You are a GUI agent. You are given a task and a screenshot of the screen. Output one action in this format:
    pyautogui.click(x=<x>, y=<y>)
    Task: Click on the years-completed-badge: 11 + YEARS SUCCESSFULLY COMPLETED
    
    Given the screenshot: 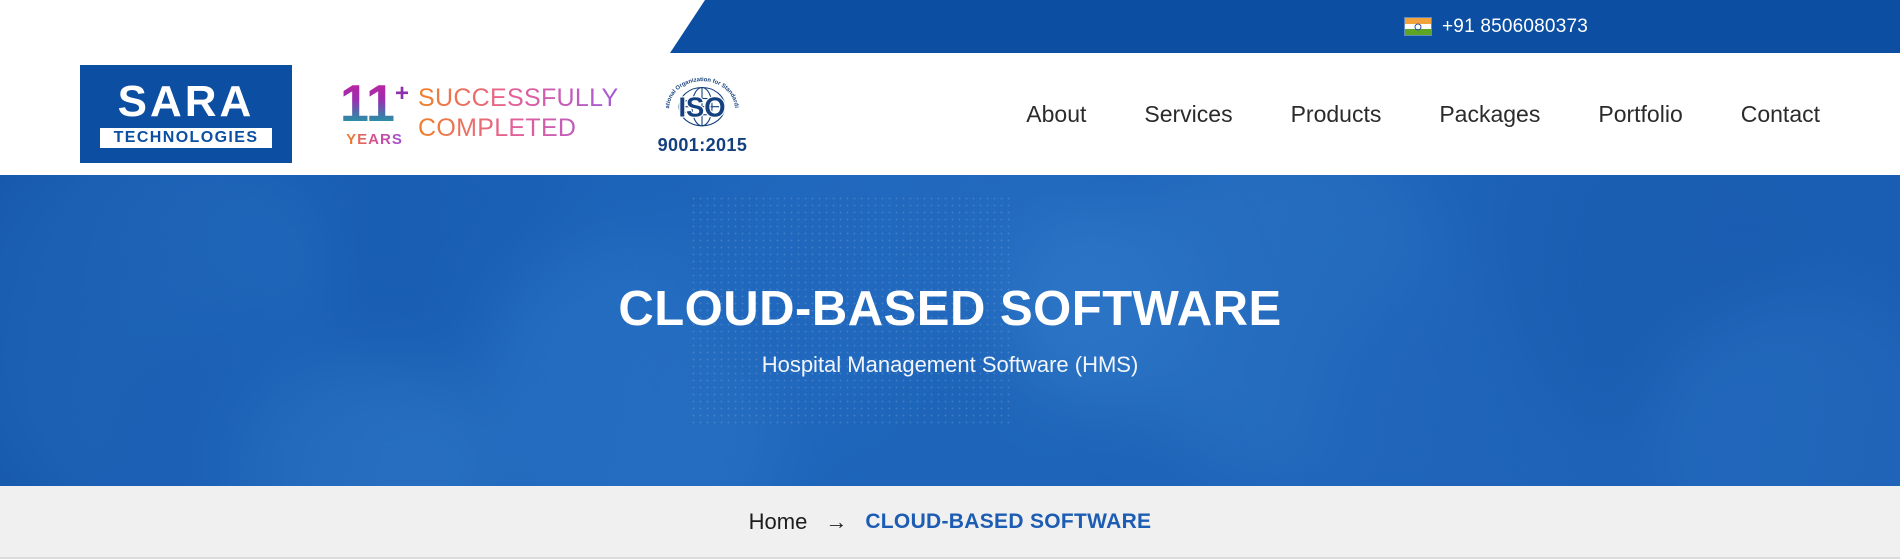 What is the action you would take?
    pyautogui.click(x=479, y=111)
    